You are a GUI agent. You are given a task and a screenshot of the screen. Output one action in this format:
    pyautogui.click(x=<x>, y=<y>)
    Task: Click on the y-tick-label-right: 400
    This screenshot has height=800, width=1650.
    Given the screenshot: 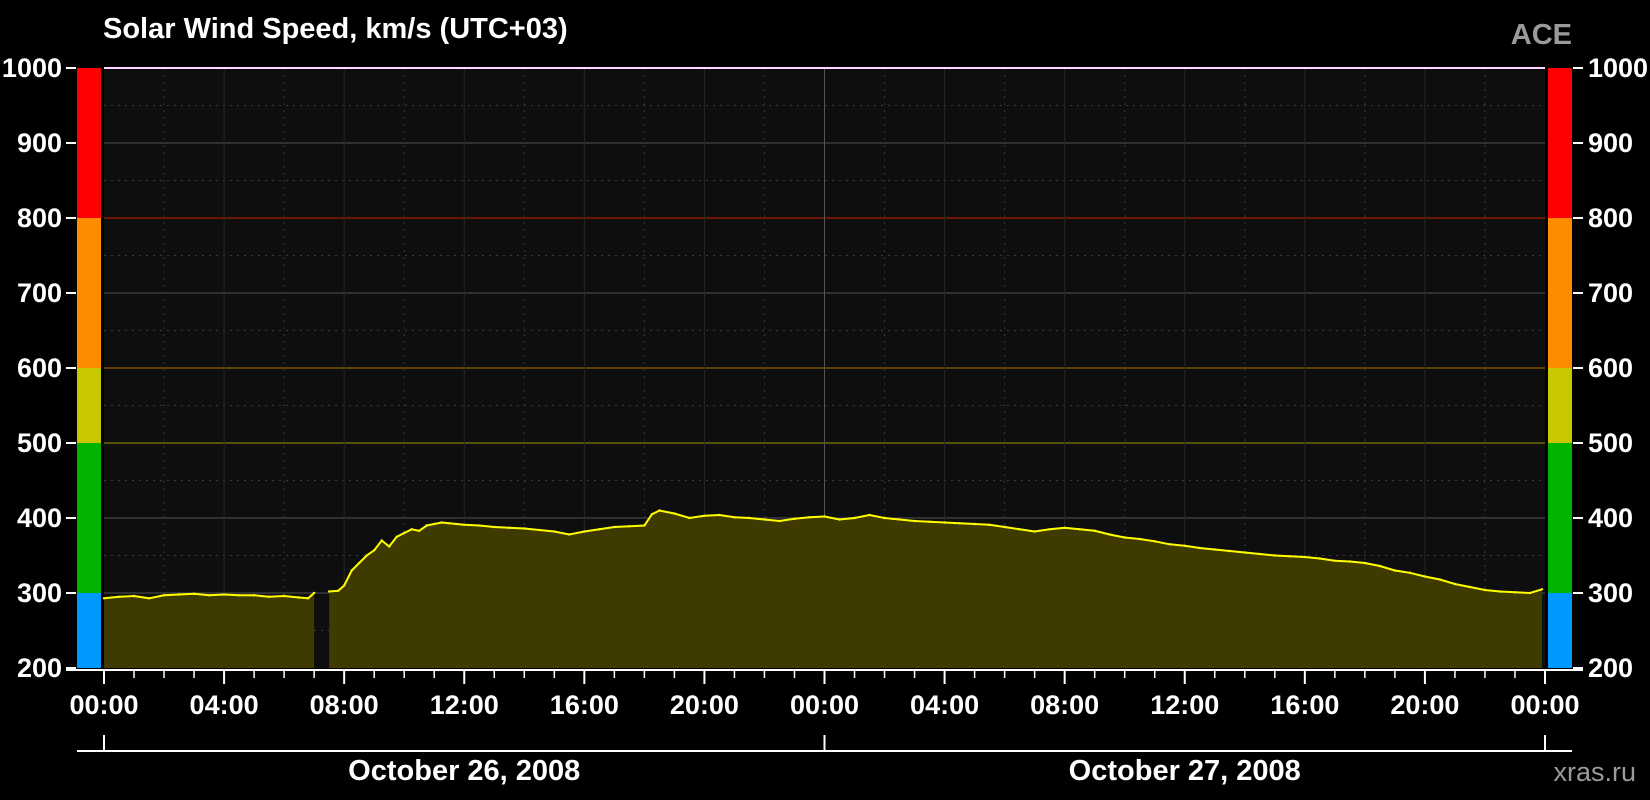 What is the action you would take?
    pyautogui.click(x=1610, y=518)
    